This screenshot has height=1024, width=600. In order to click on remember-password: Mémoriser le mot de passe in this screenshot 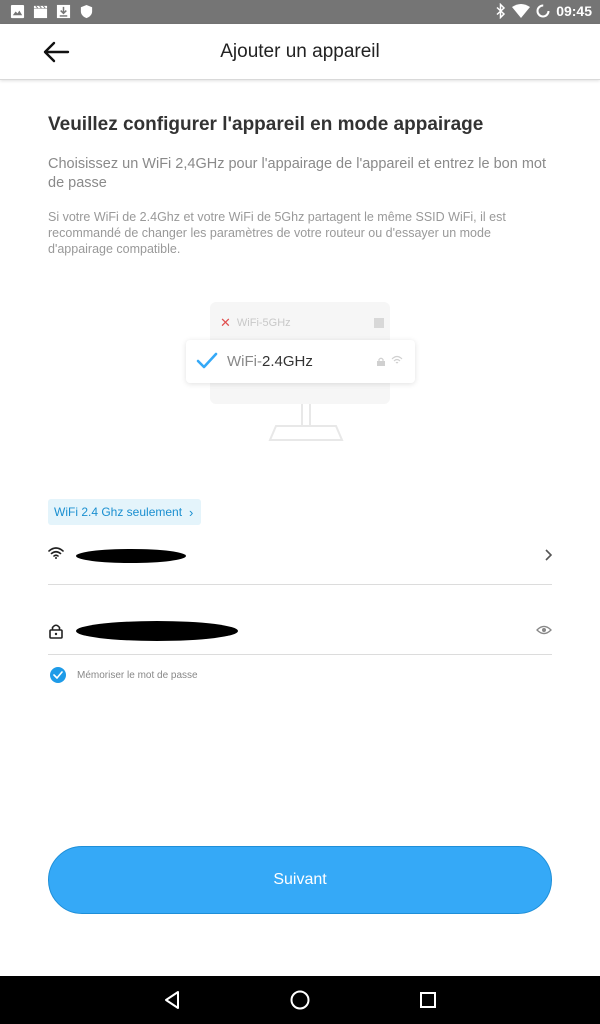, I will do `click(124, 675)`.